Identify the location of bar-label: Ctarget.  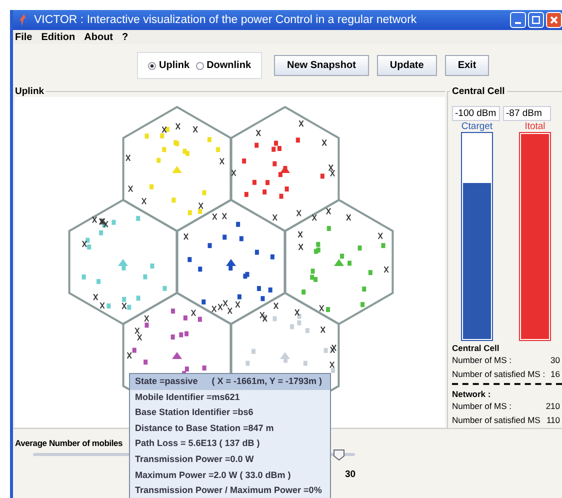
(477, 126).